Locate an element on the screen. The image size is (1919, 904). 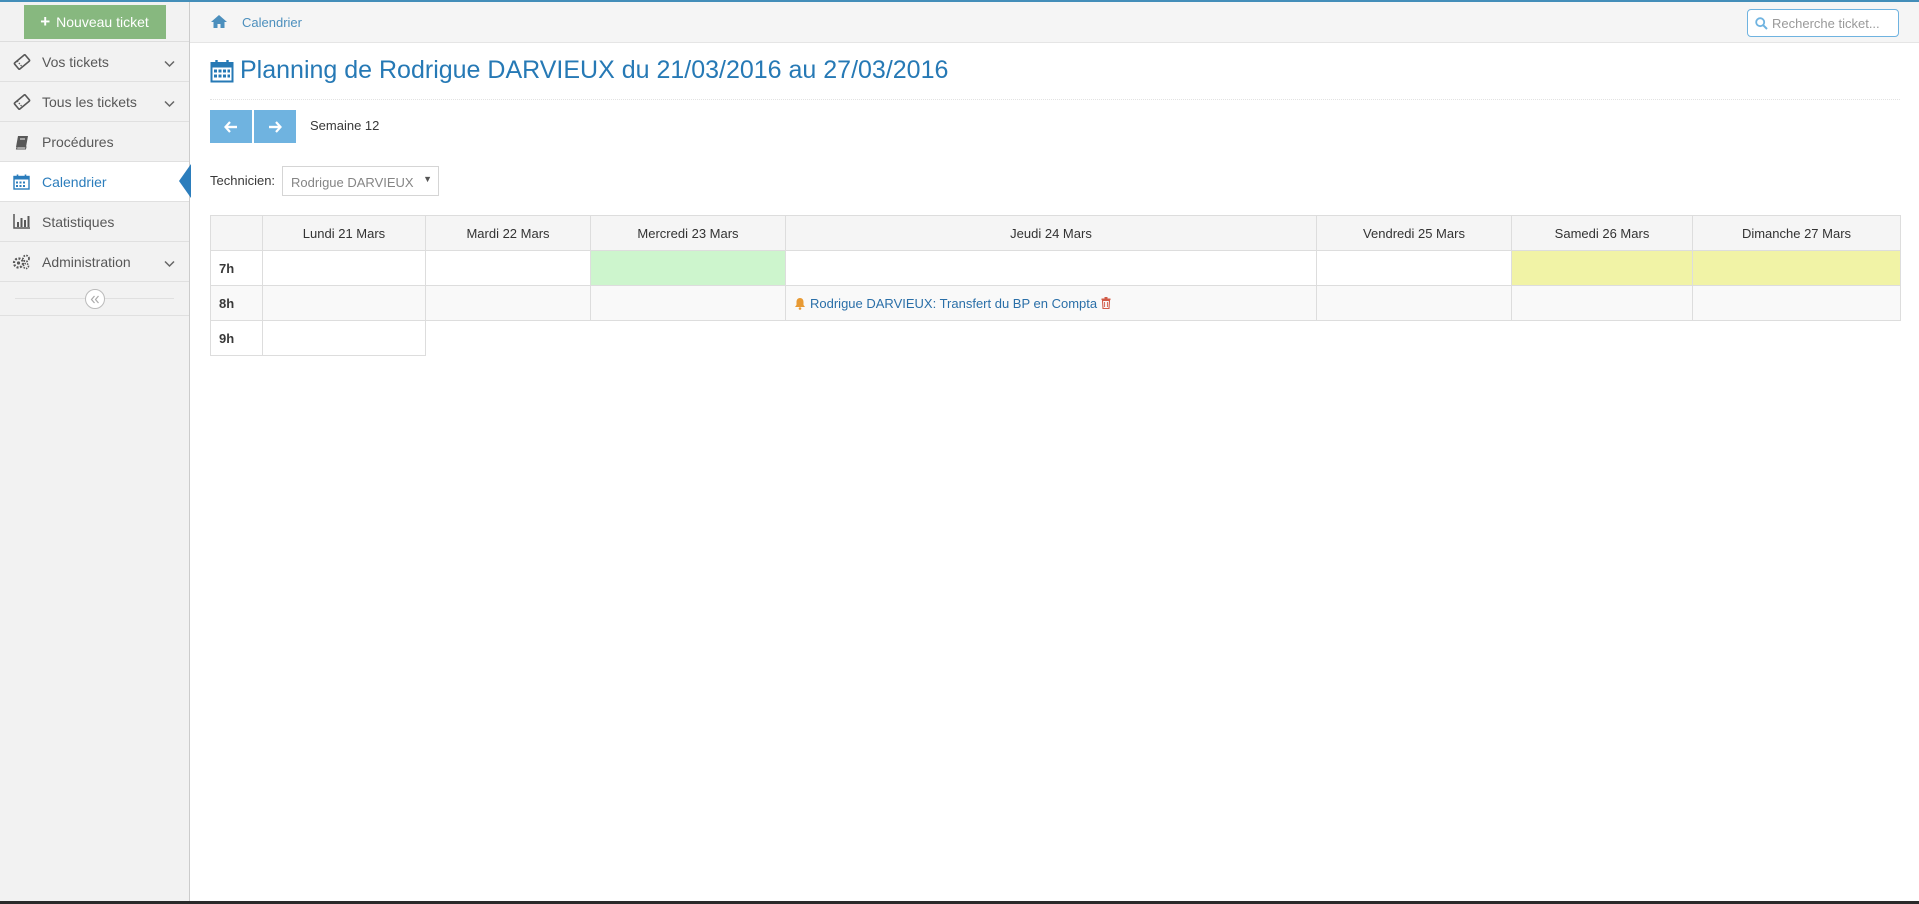
day-header: Mardi 22 Mars is located at coordinates (508, 233).